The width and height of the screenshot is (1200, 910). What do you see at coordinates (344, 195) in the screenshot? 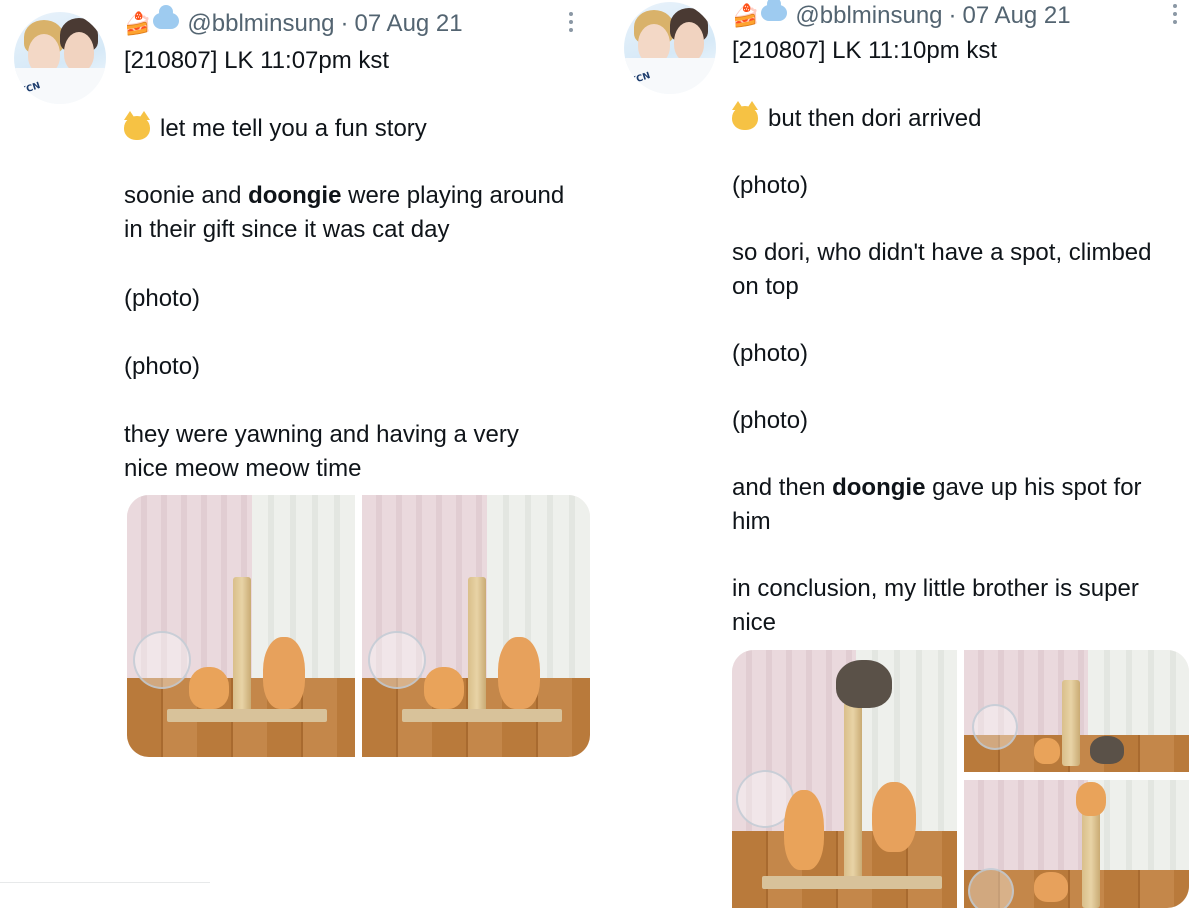
I see `tweet-text-line: soonie and doongie were playing around` at bounding box center [344, 195].